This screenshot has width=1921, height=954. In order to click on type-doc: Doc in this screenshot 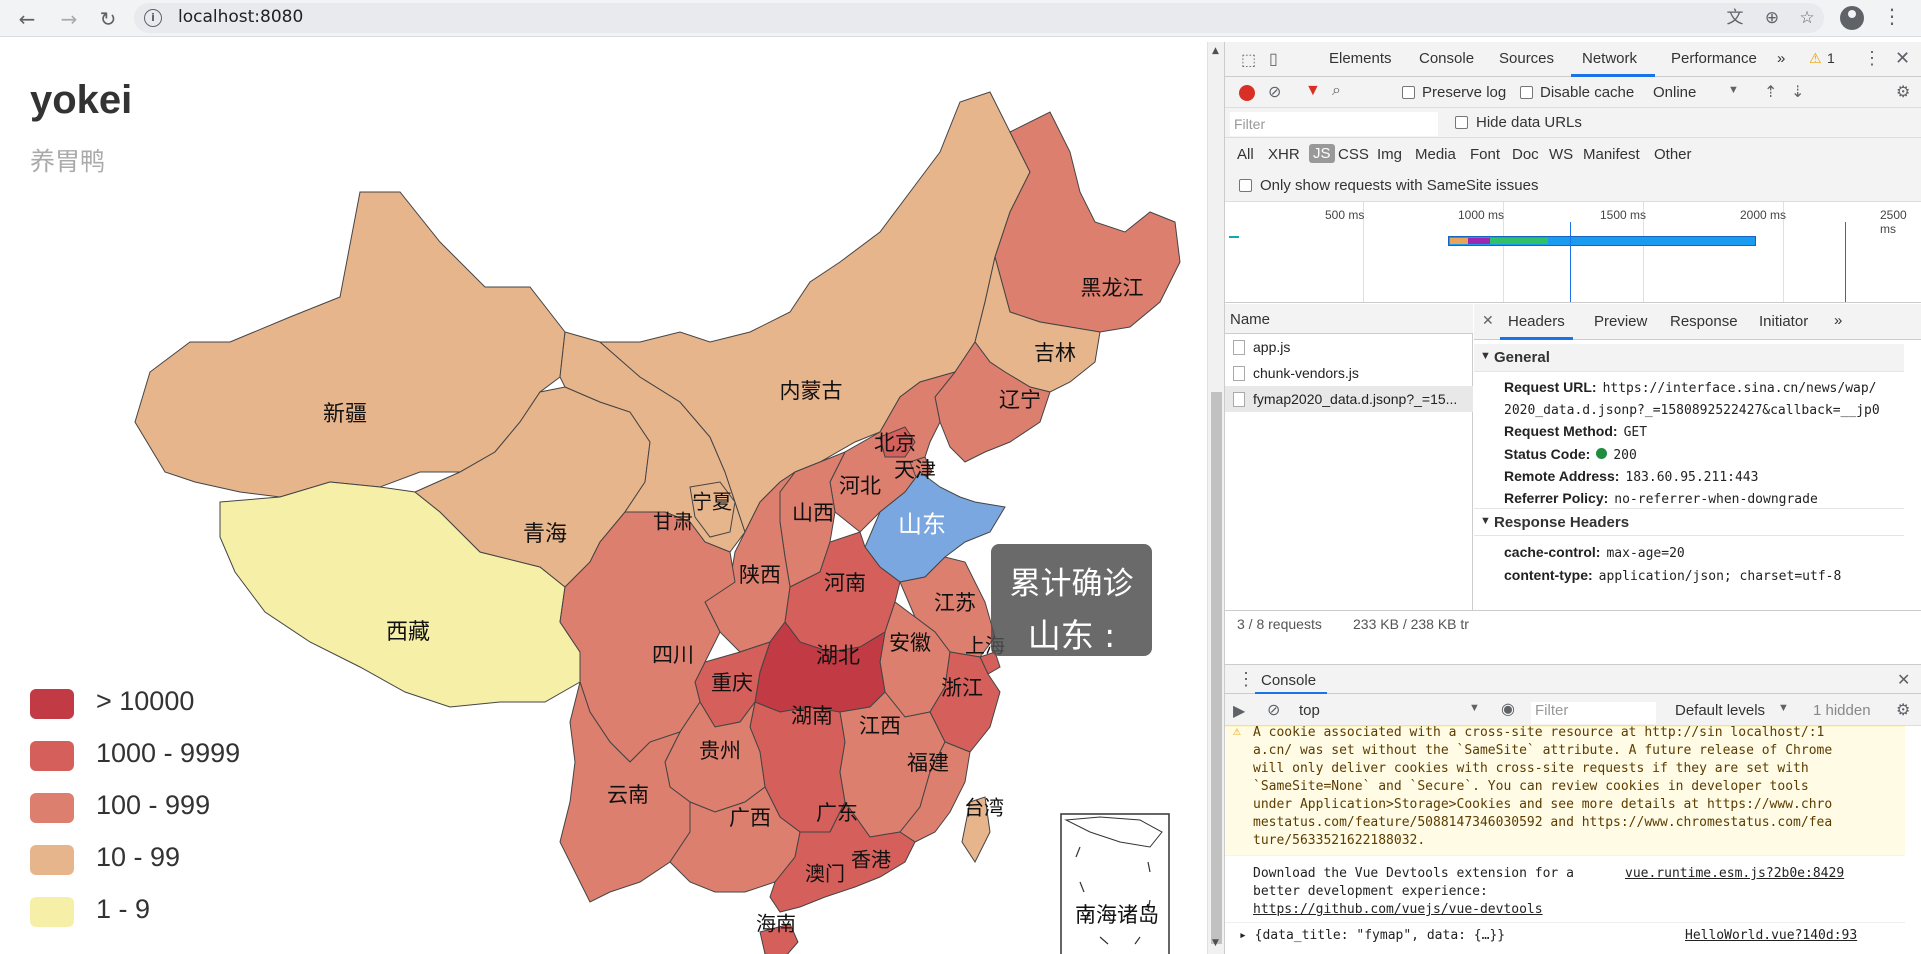, I will do `click(1525, 154)`.